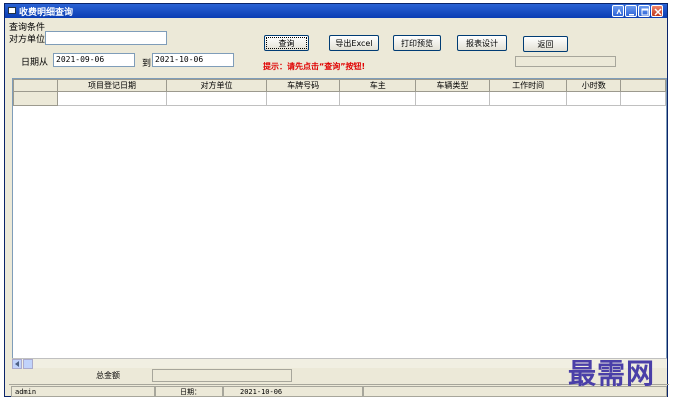 The width and height of the screenshot is (678, 403). Describe the element at coordinates (27, 40) in the screenshot. I see `party-label: 对方单位` at that location.